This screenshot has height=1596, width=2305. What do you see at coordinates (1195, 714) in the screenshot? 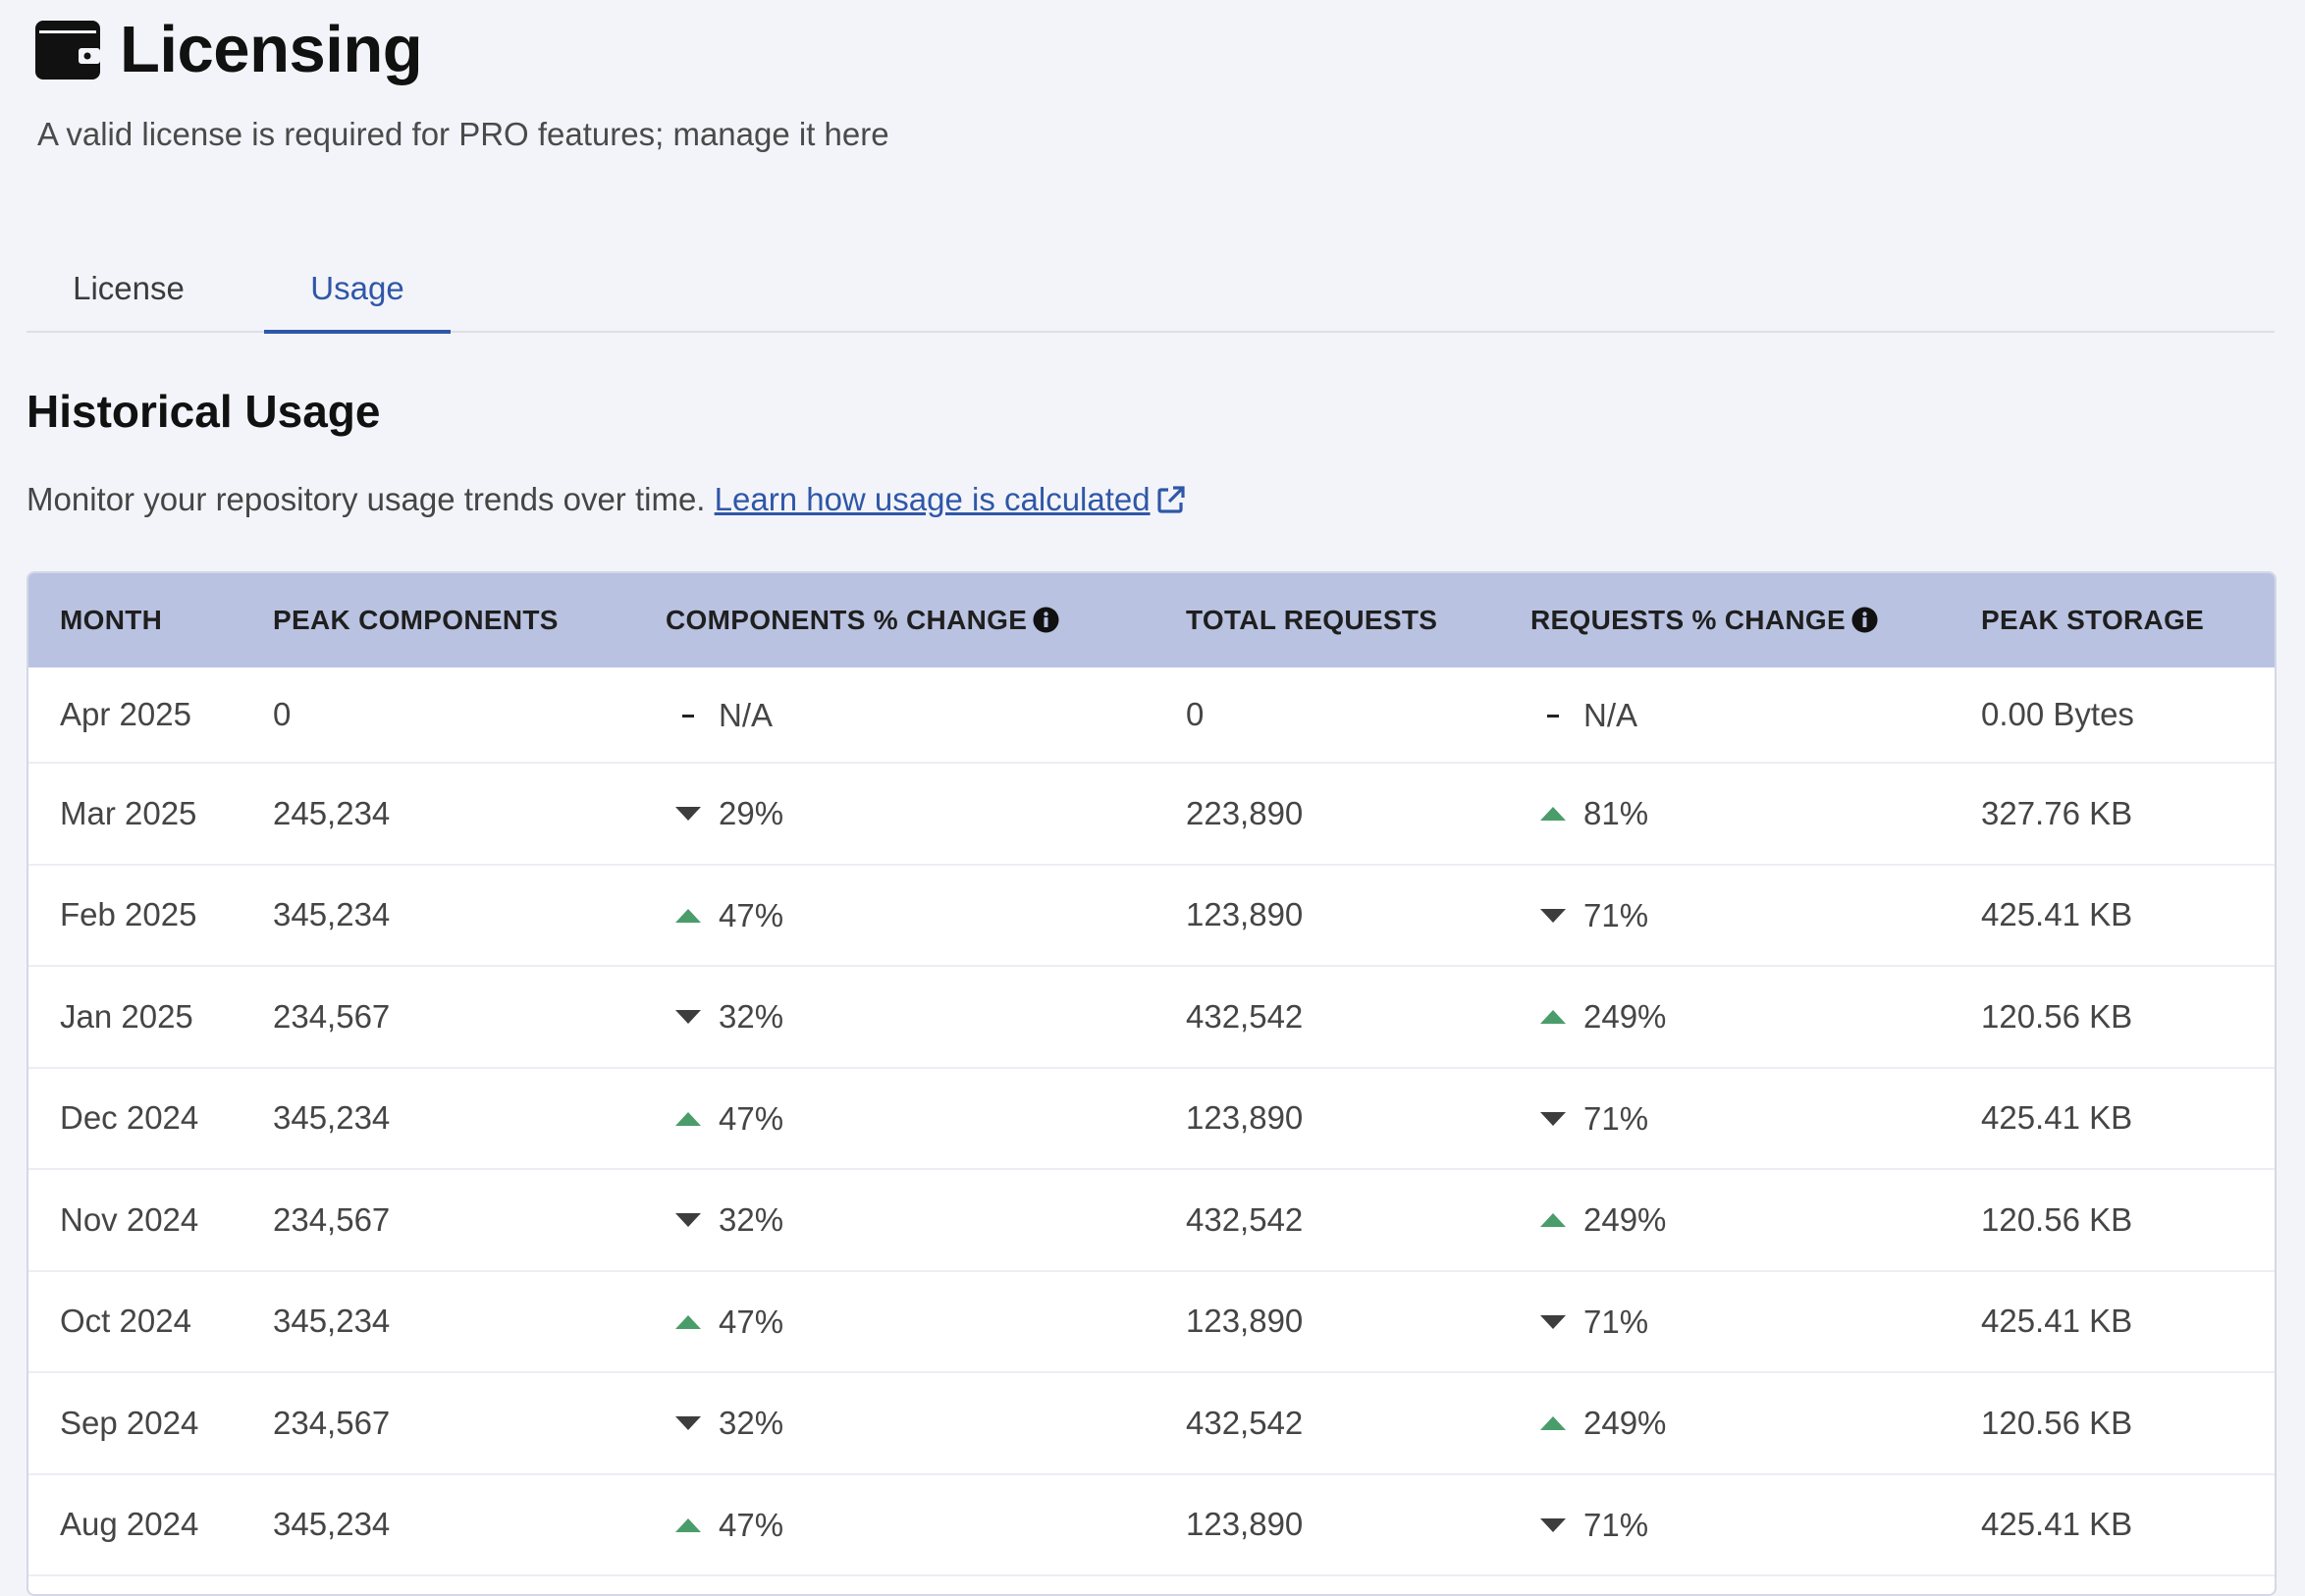
I see `cell-total-requests: 0` at bounding box center [1195, 714].